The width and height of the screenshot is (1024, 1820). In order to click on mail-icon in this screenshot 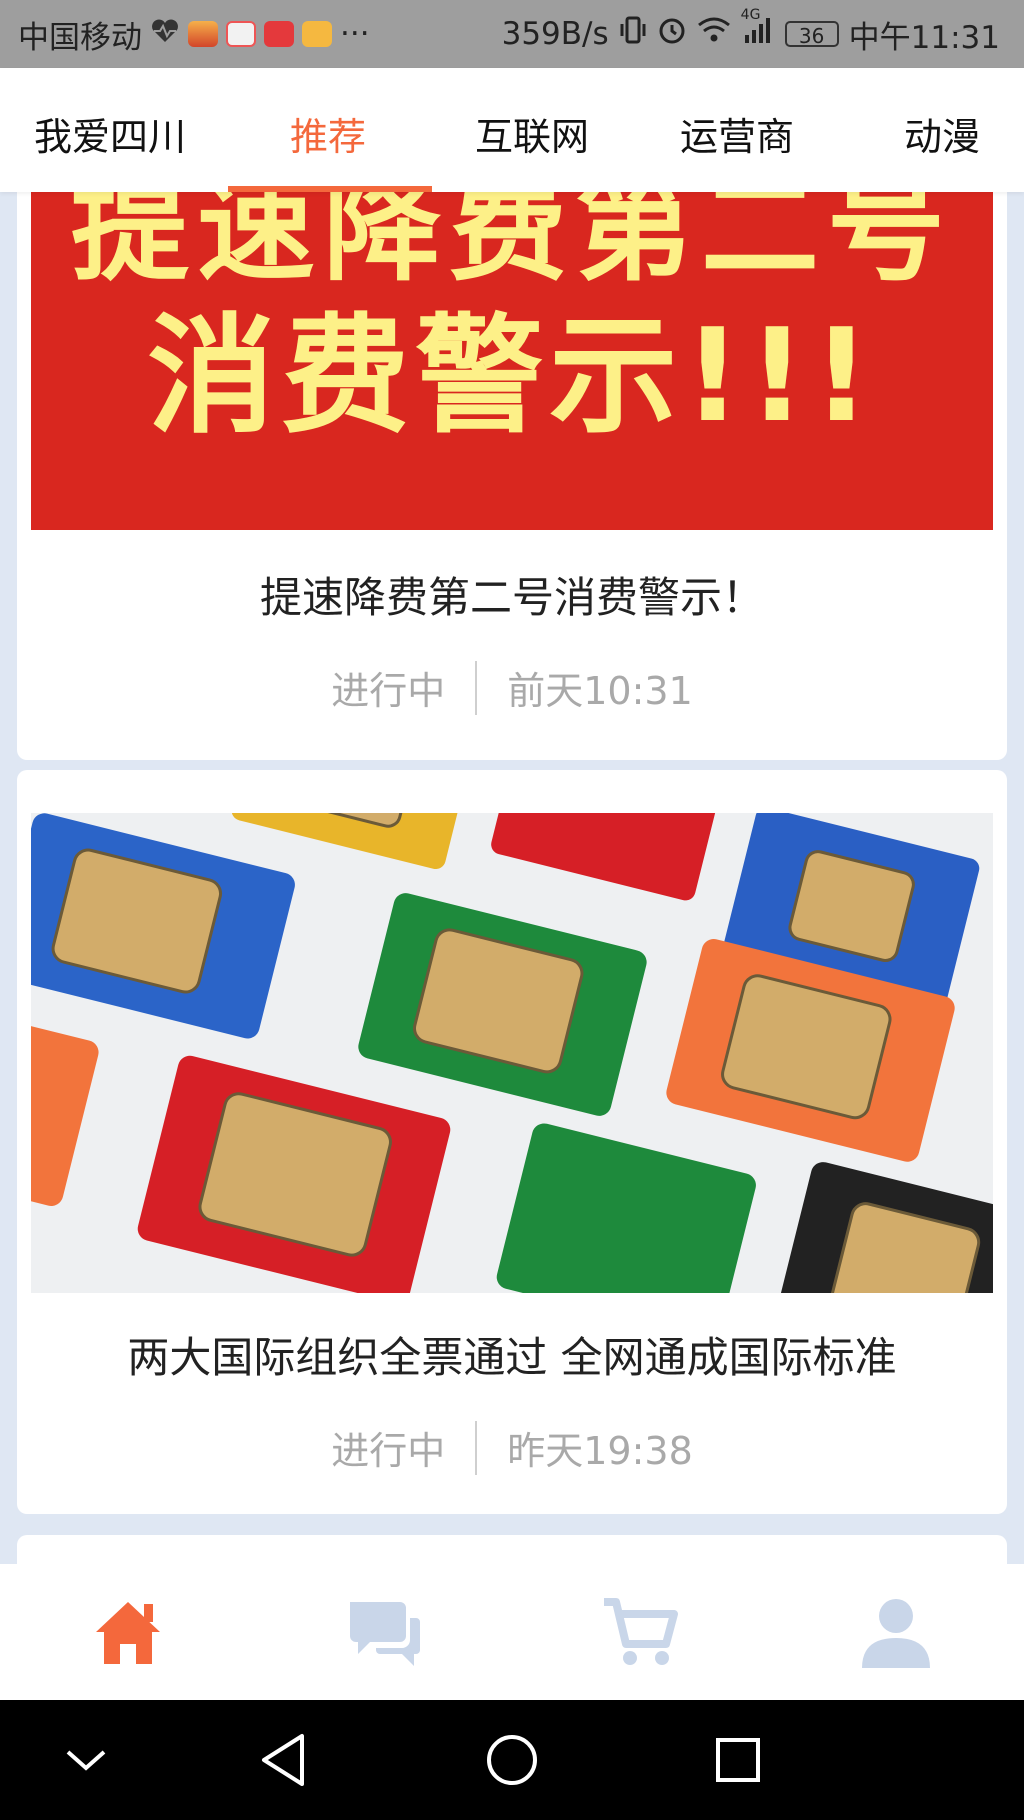, I will do `click(317, 34)`.